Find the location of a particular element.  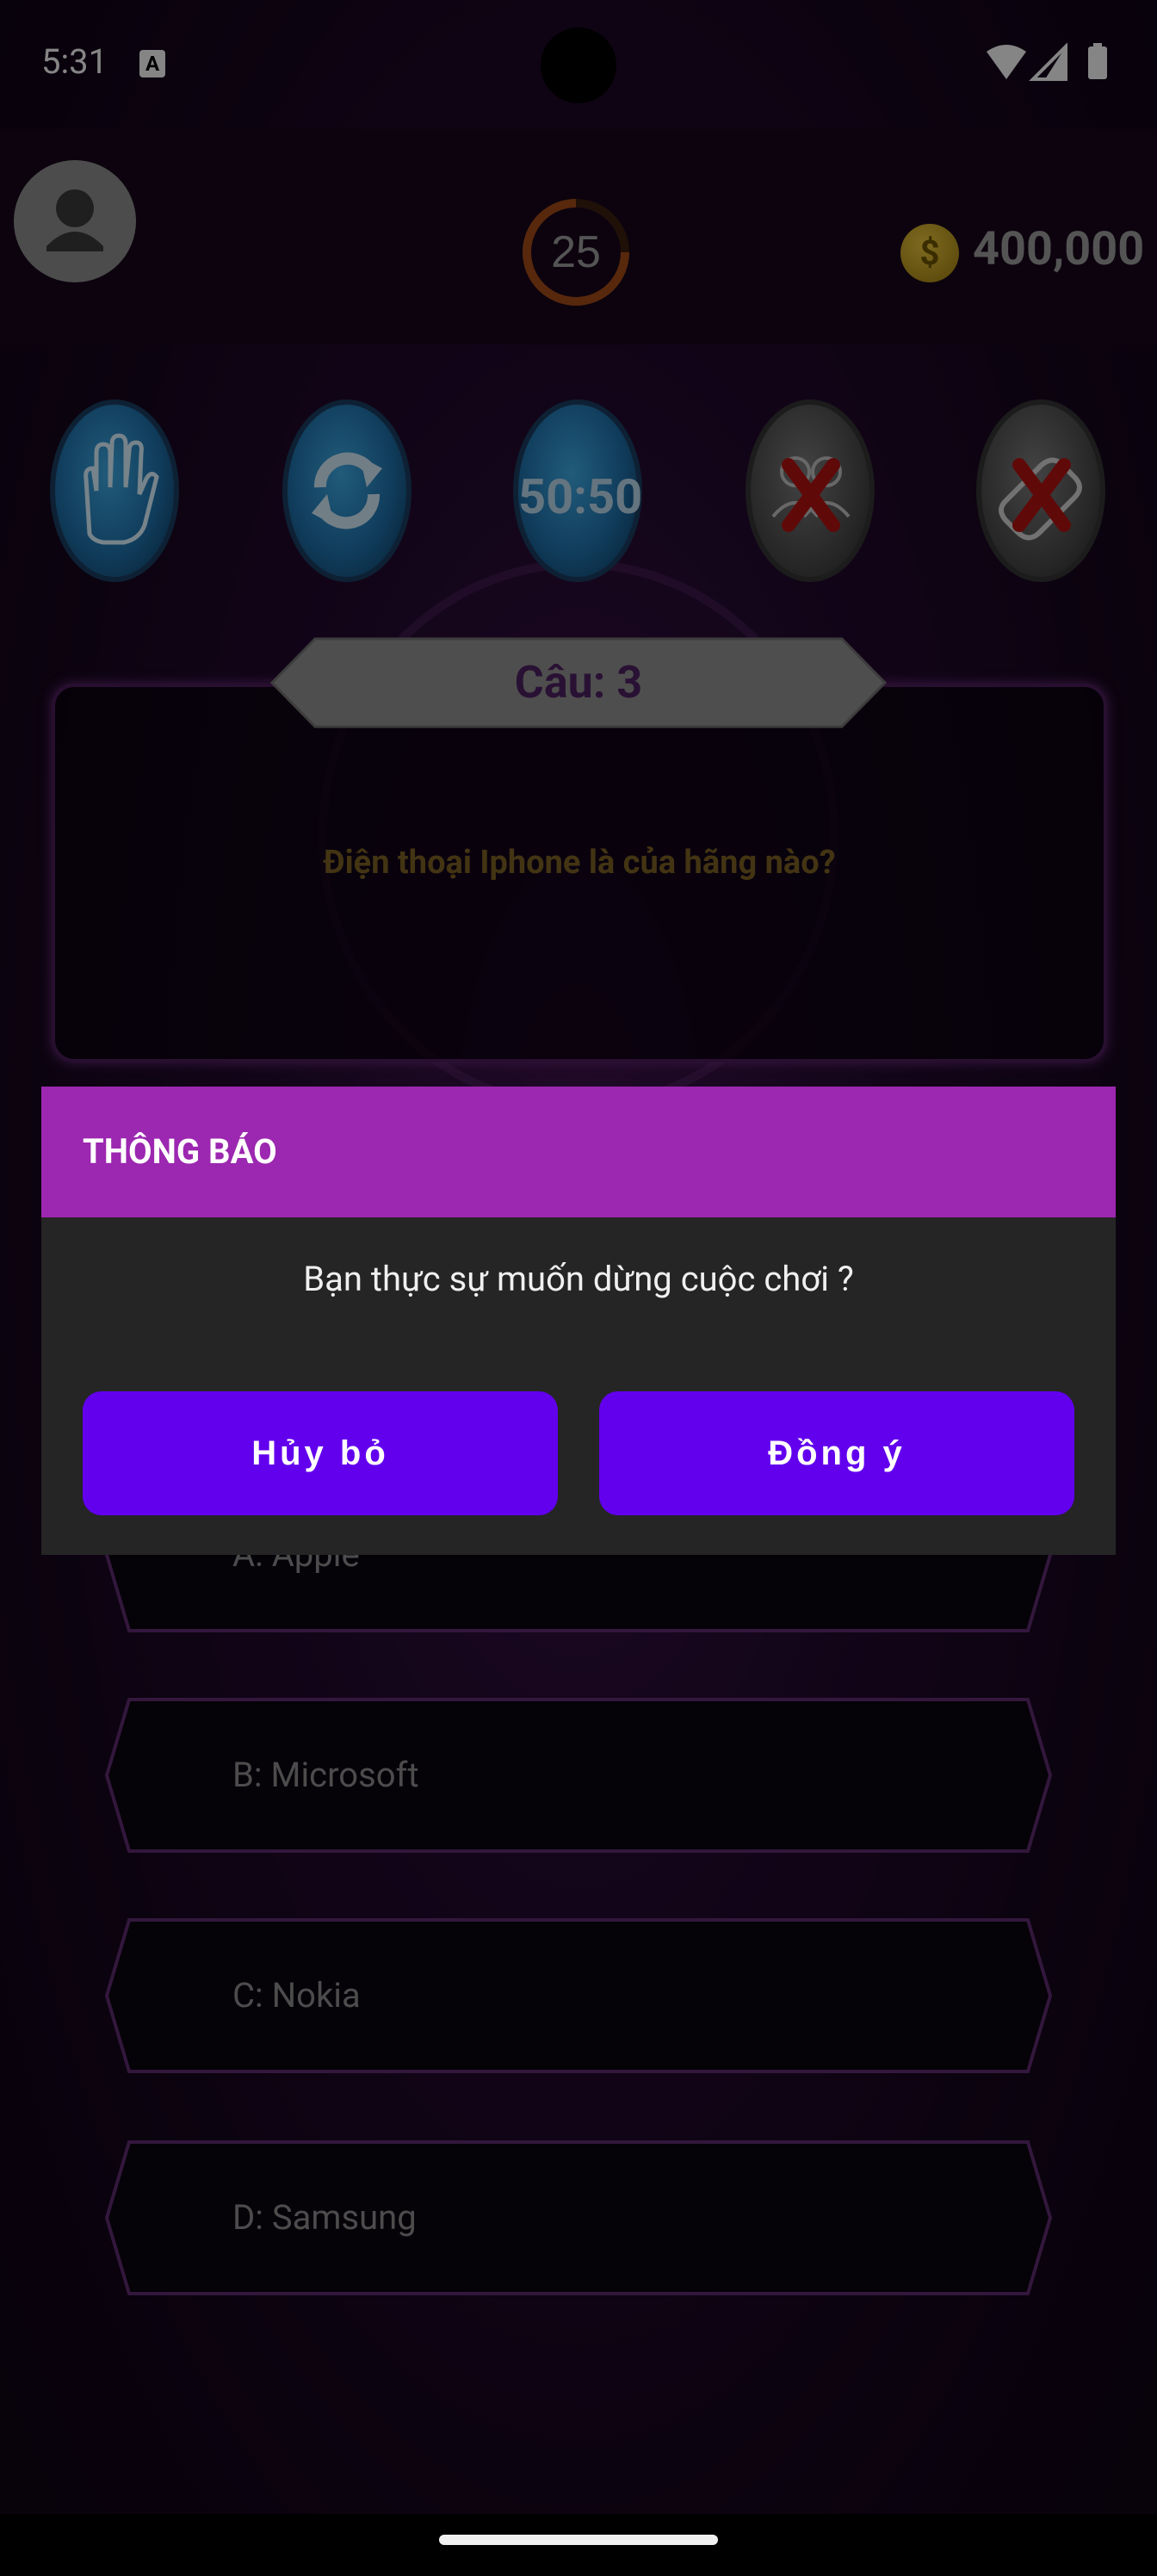

navigation-bar is located at coordinates (579, 2545).